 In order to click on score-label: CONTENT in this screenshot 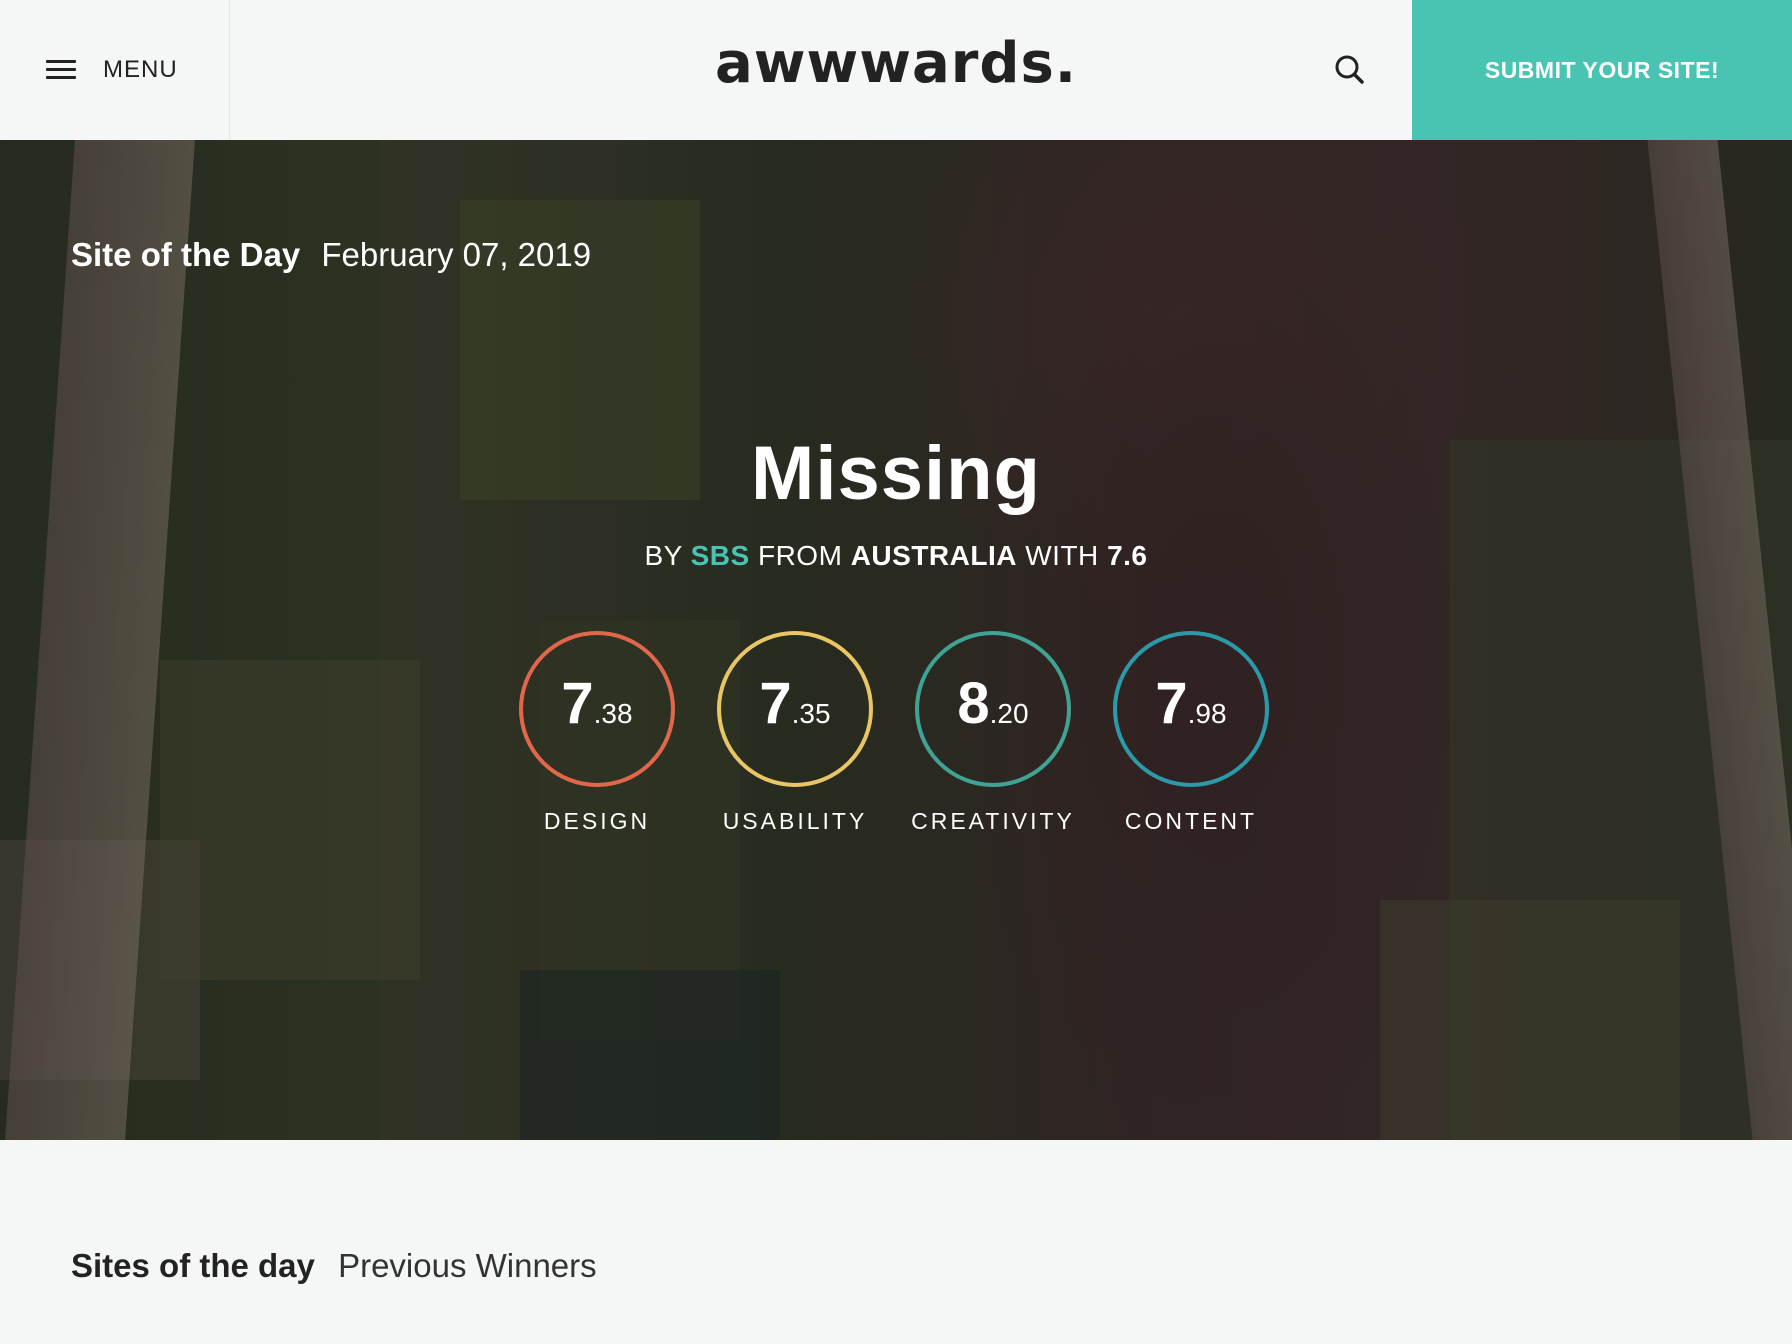, I will do `click(1191, 821)`.